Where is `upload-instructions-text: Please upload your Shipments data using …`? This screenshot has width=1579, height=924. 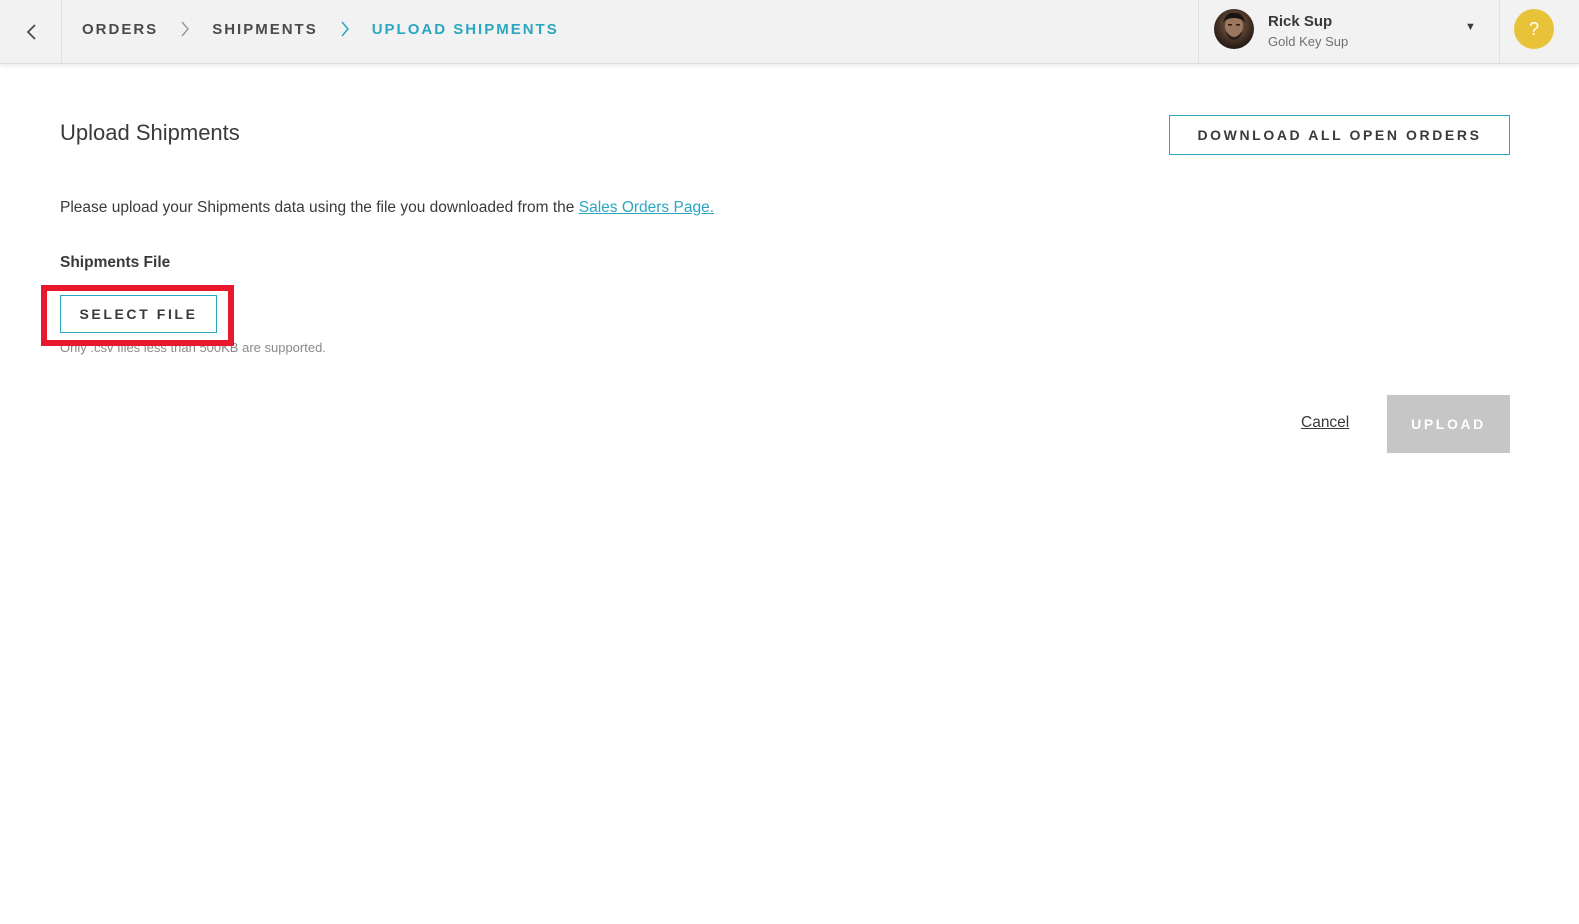
upload-instructions-text: Please upload your Shipments data using … is located at coordinates (319, 207).